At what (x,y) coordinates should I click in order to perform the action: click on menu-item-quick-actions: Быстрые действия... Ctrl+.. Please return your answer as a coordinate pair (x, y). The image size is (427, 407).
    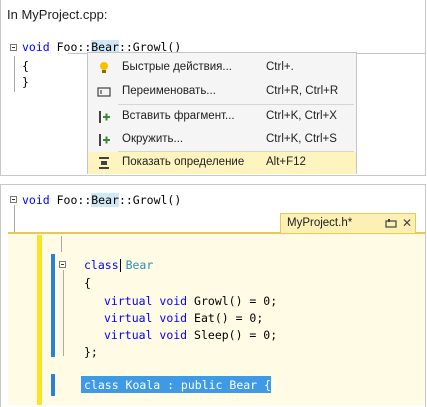
    Looking at the image, I should click on (222, 68).